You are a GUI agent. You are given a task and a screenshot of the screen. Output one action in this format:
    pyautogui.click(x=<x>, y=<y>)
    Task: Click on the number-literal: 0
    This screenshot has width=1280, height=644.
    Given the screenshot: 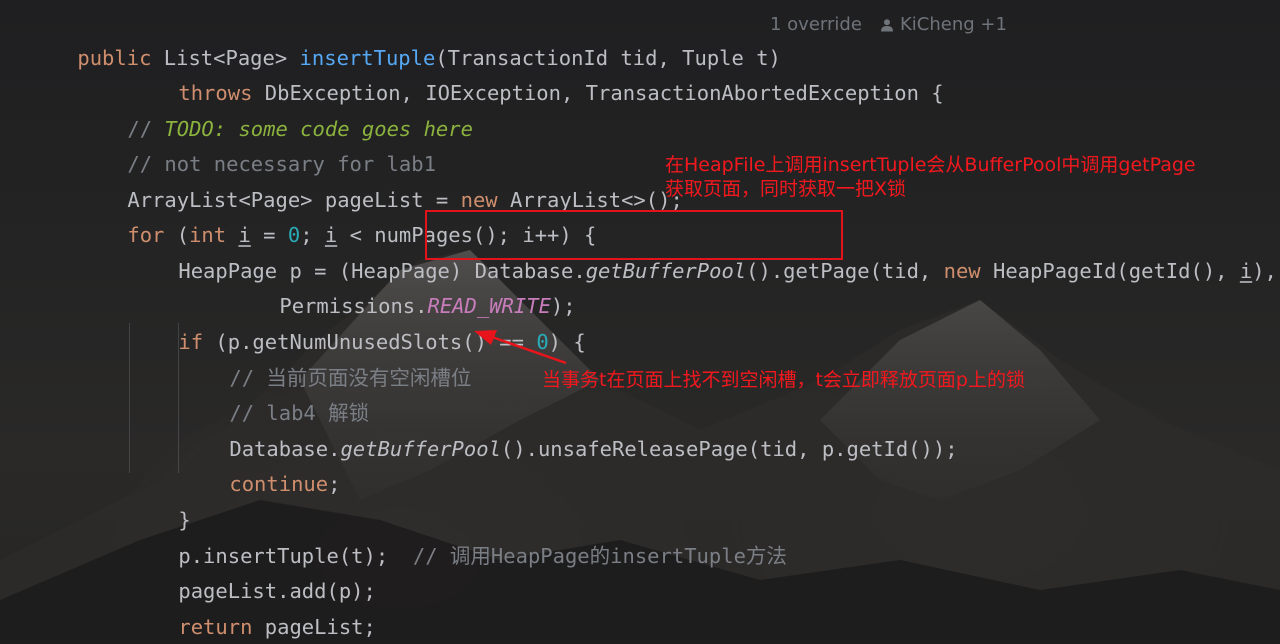 What is the action you would take?
    pyautogui.click(x=542, y=342)
    